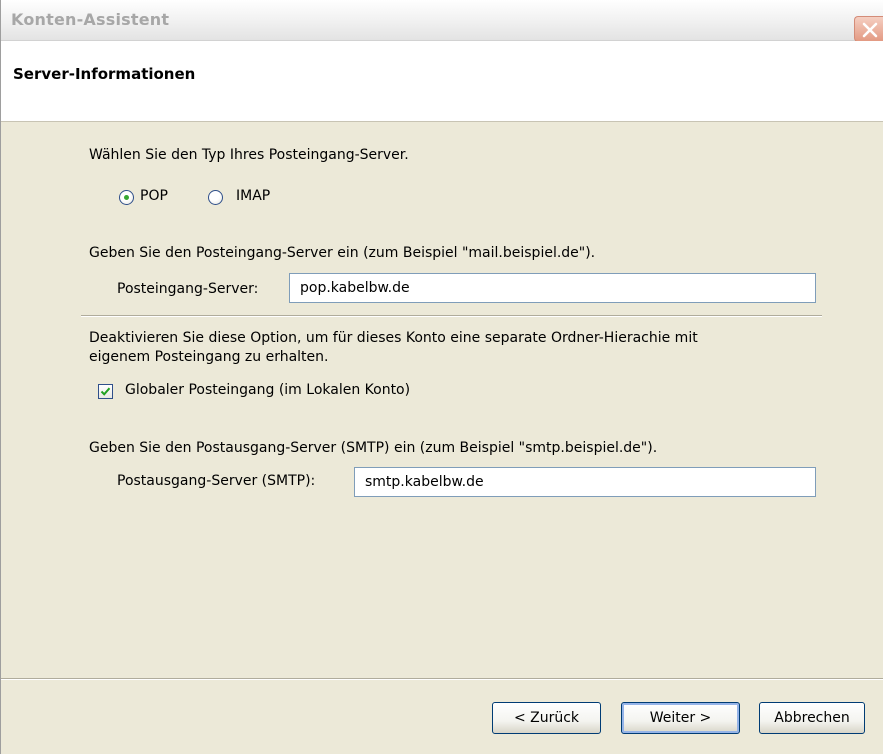 The image size is (883, 754). What do you see at coordinates (215, 197) in the screenshot?
I see `imap-radio` at bounding box center [215, 197].